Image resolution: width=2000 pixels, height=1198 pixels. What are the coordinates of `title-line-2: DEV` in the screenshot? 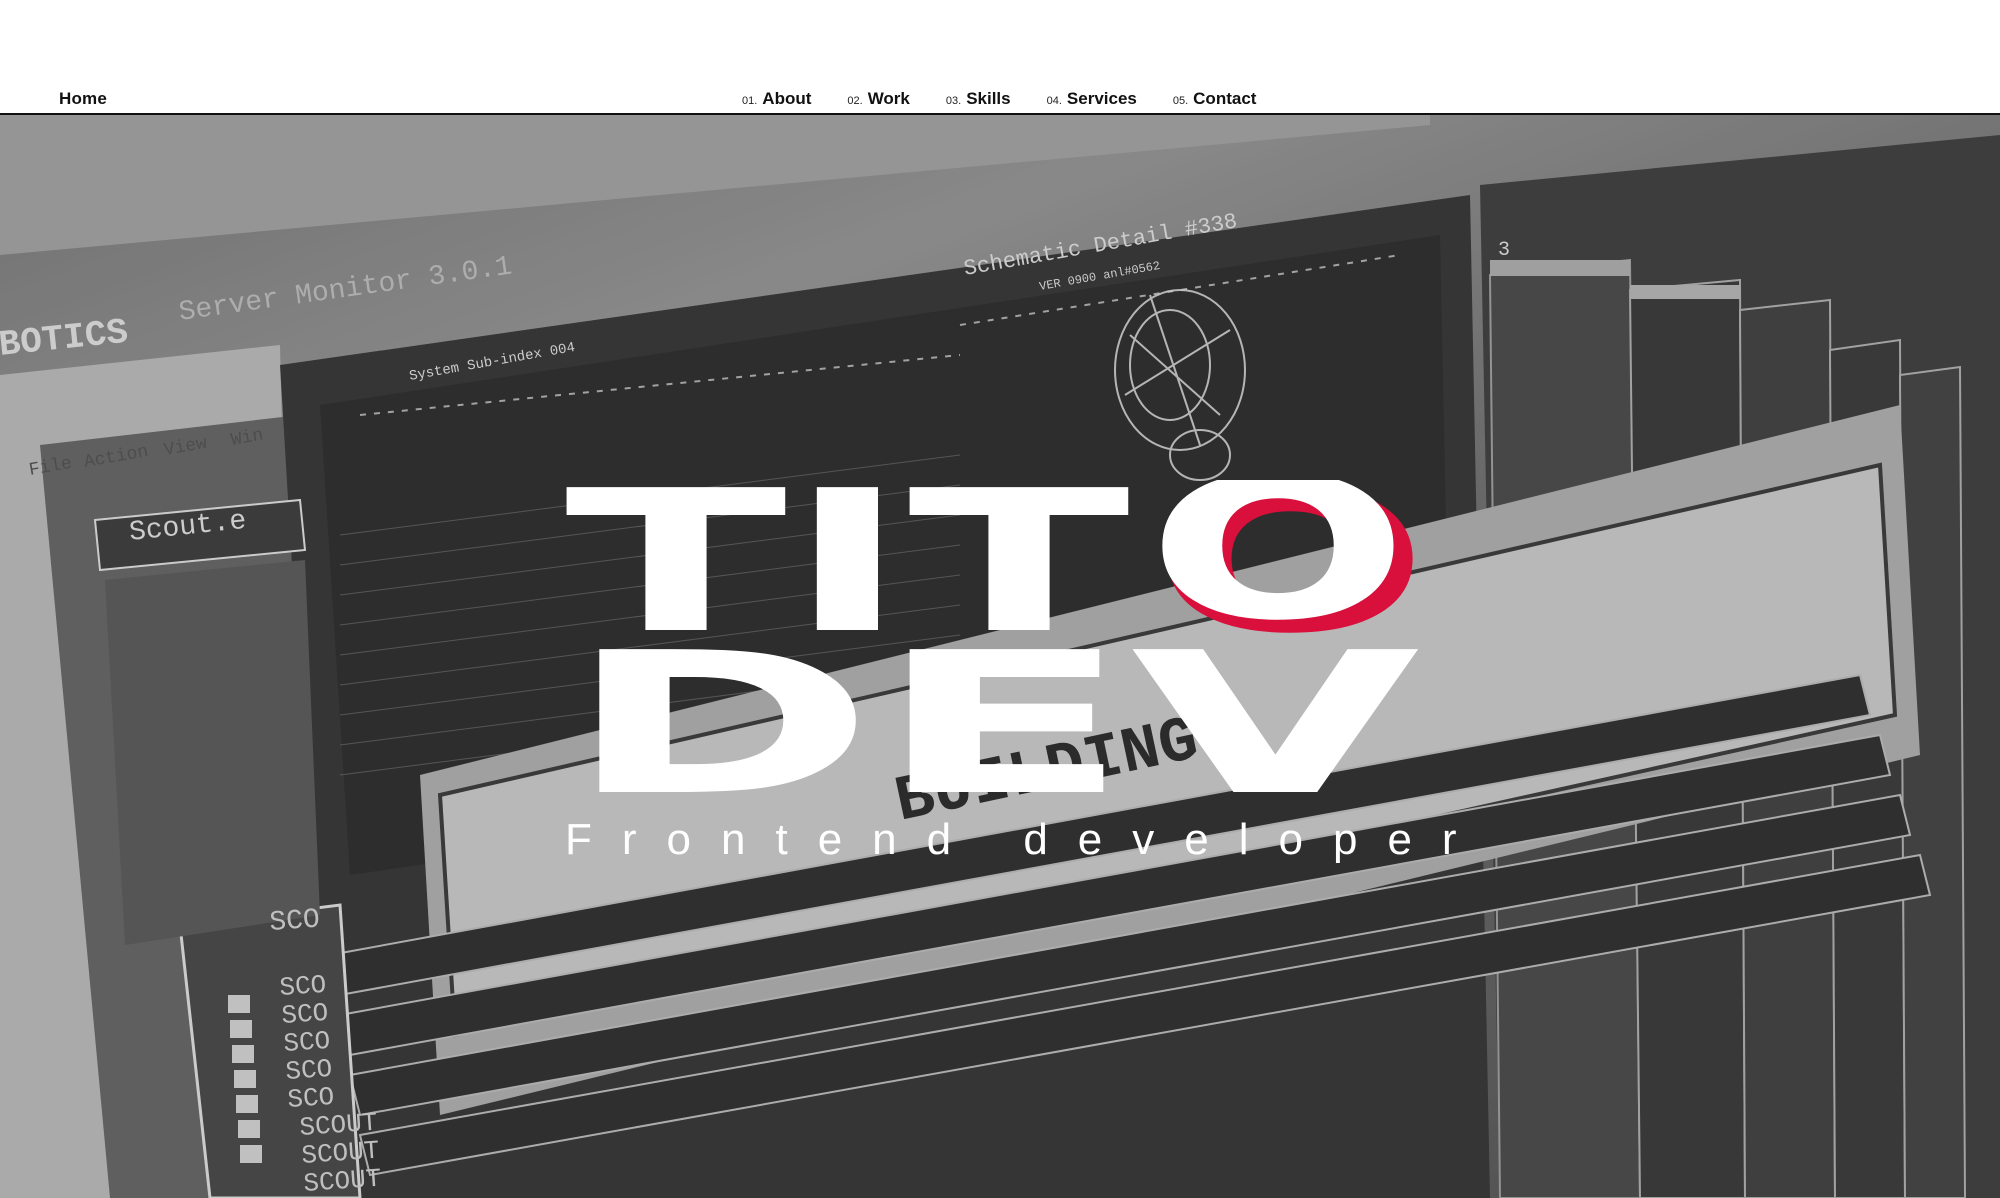 It's located at (992, 715).